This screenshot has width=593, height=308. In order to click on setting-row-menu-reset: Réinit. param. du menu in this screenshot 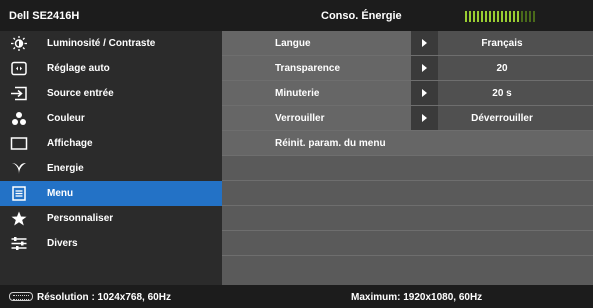, I will do `click(407, 143)`.